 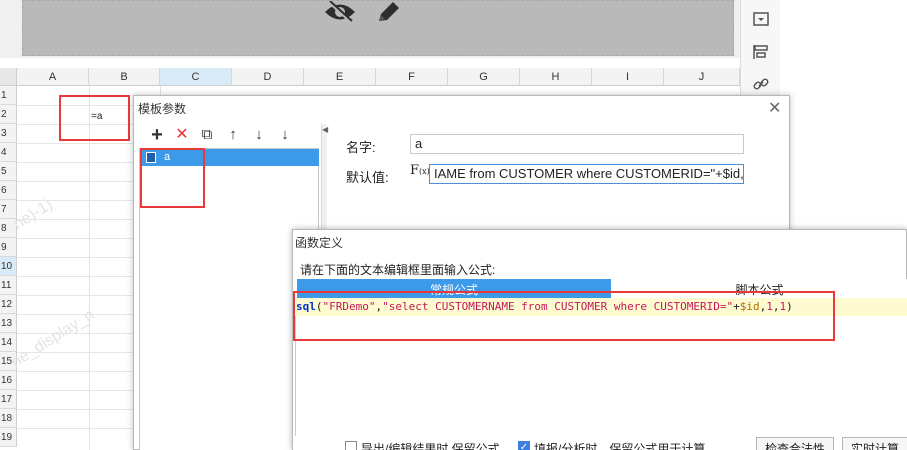 What do you see at coordinates (325, 129) in the screenshot?
I see `collapse-arrow-icon: ◀` at bounding box center [325, 129].